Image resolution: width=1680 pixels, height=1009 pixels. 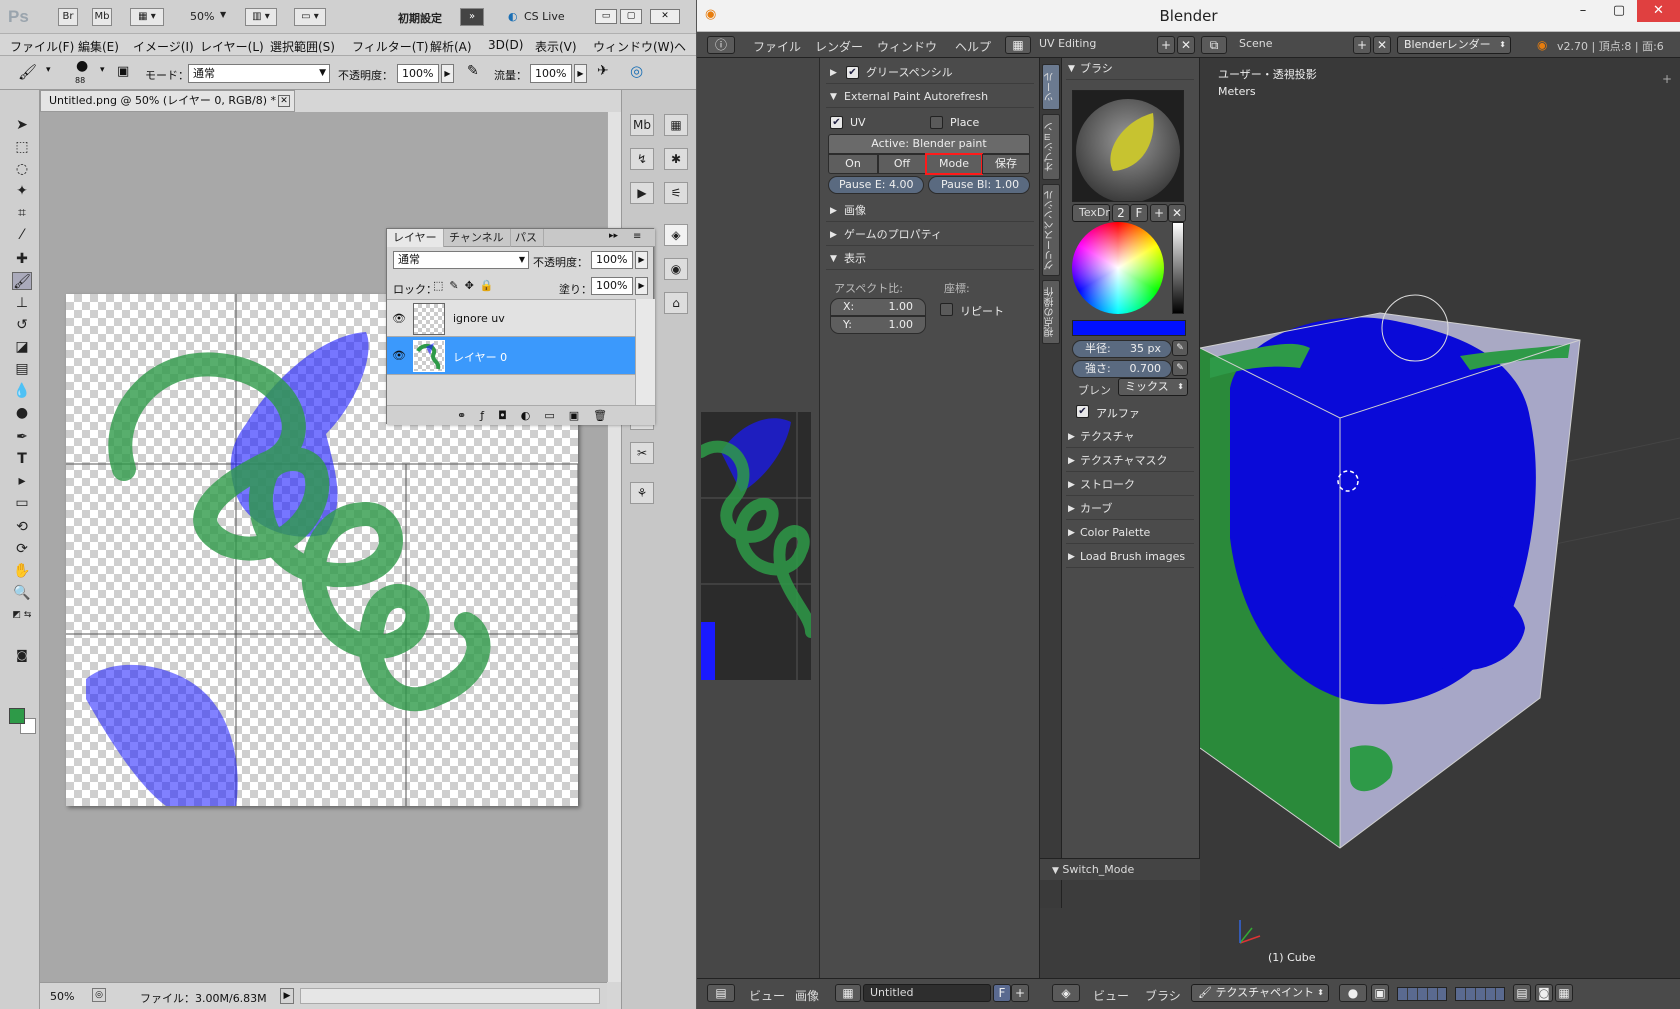 What do you see at coordinates (876, 185) in the screenshot?
I see `pause-e-field: Pause E: 4.00` at bounding box center [876, 185].